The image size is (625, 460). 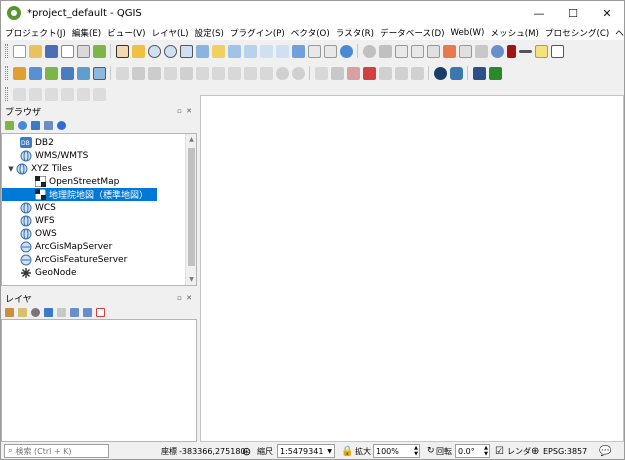 What do you see at coordinates (298, 51) in the screenshot?
I see `new-map-view-icon` at bounding box center [298, 51].